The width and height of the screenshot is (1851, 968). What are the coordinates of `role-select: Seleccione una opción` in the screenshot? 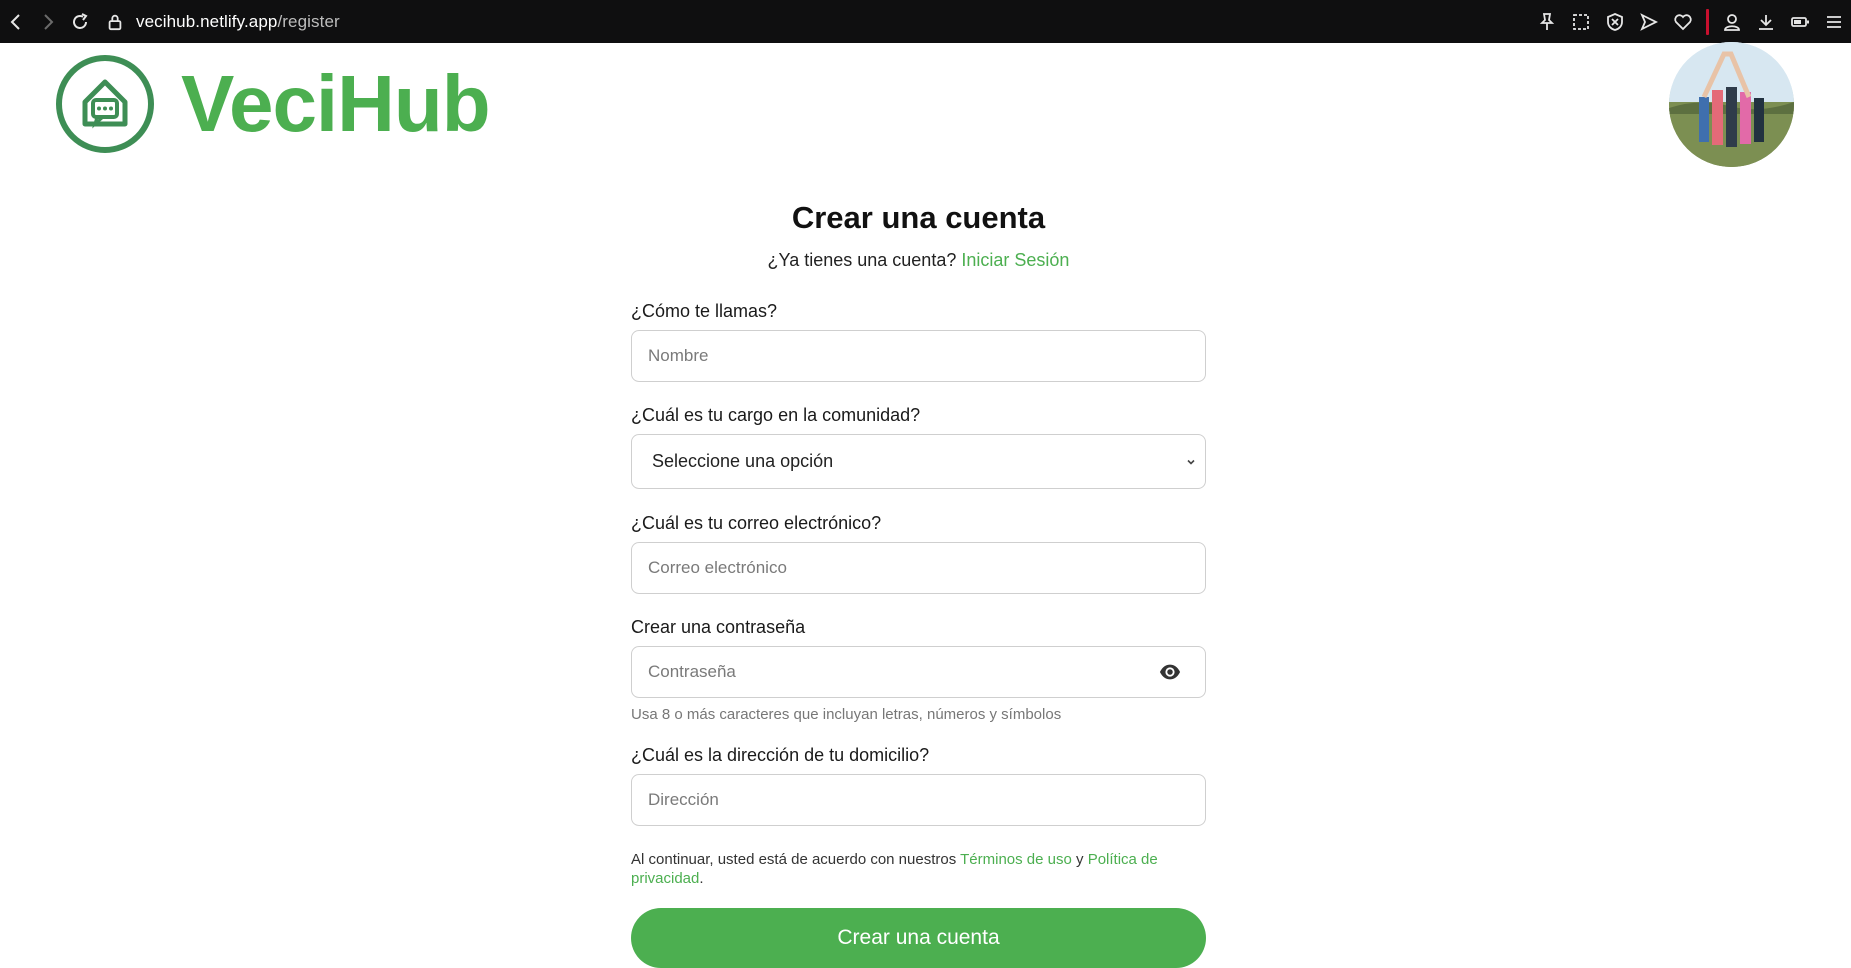 It's located at (918, 461).